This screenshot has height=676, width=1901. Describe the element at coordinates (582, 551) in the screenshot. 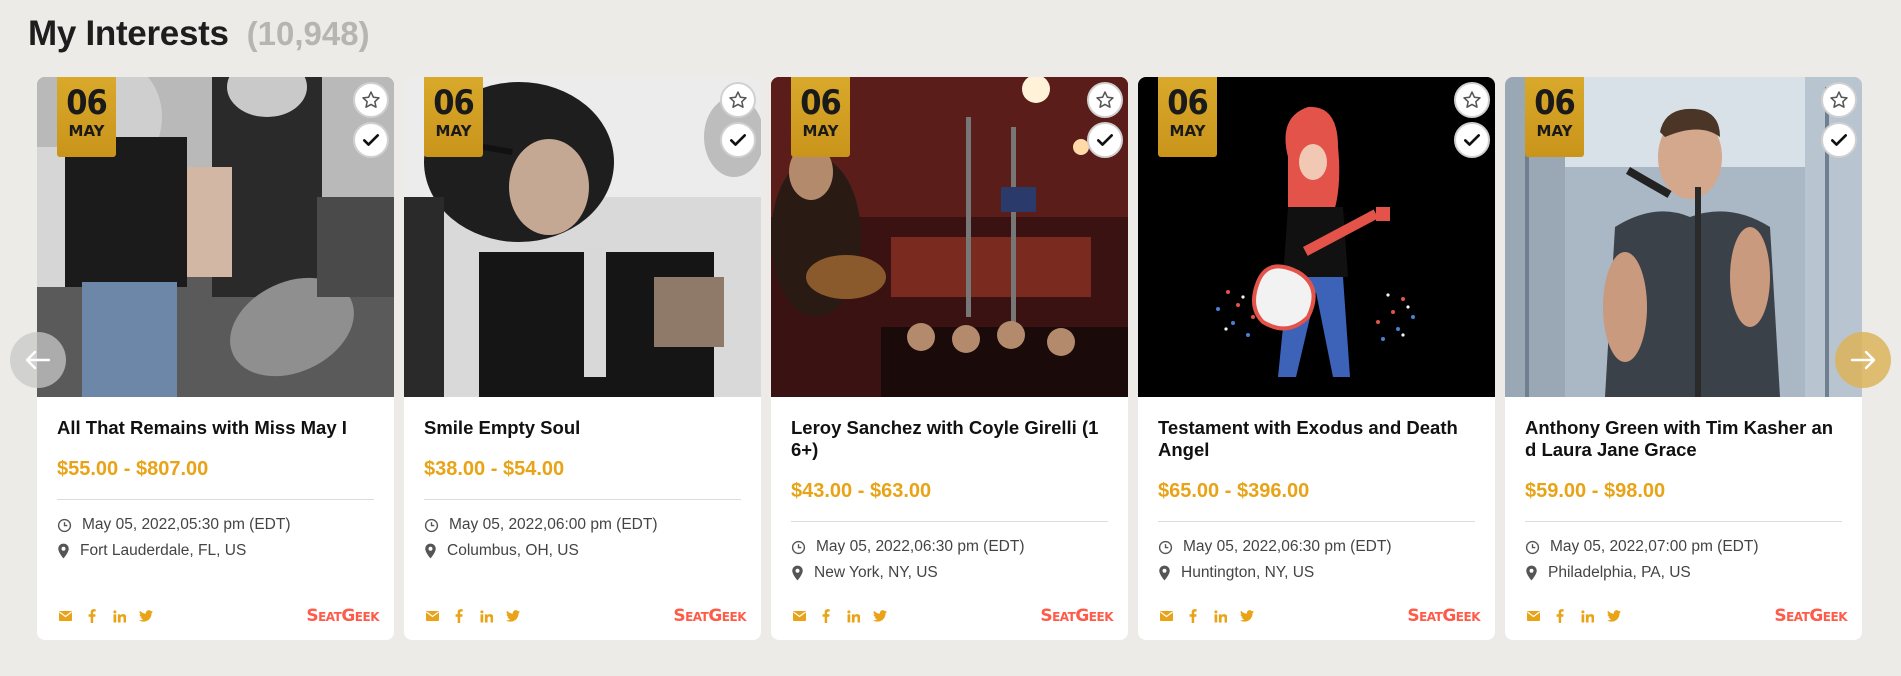

I see `event-location: Columbus, OH, US` at that location.